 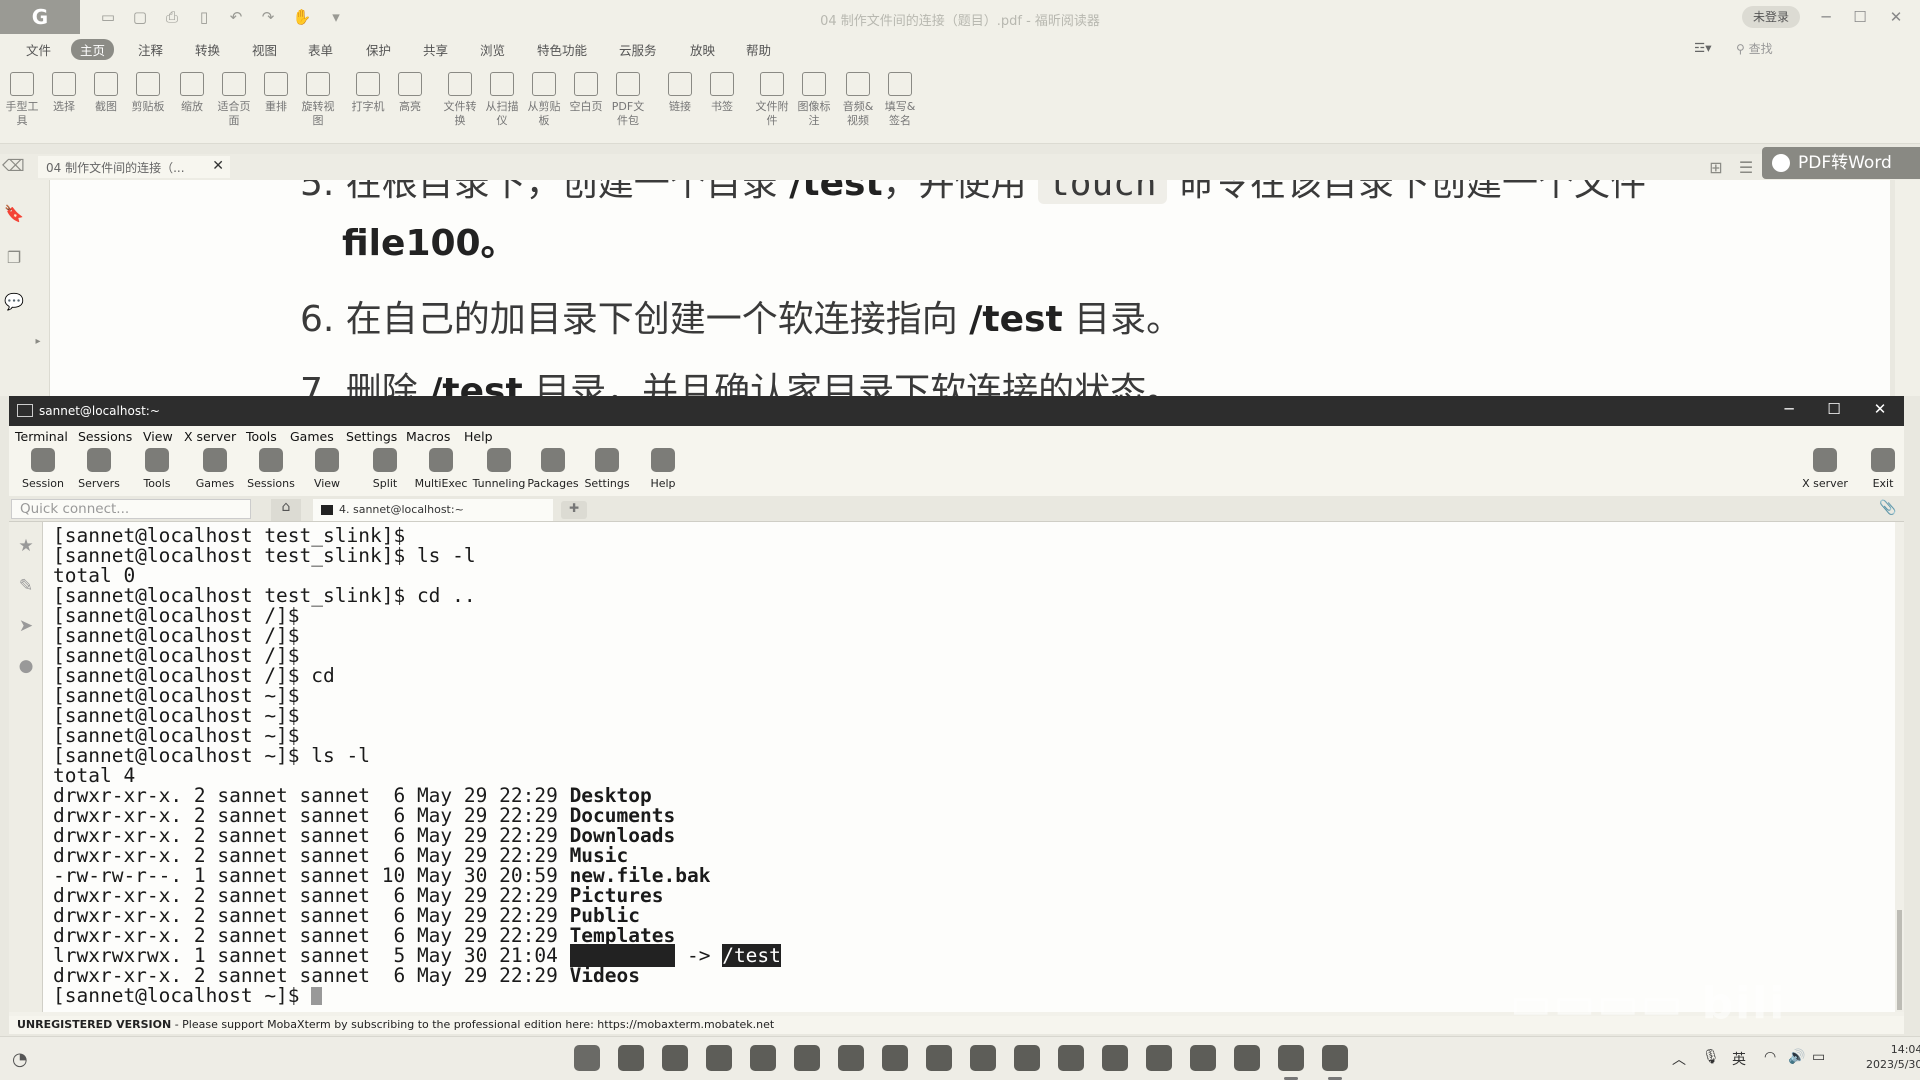 I want to click on grid-view-icon: ⊞, so click(x=1716, y=168).